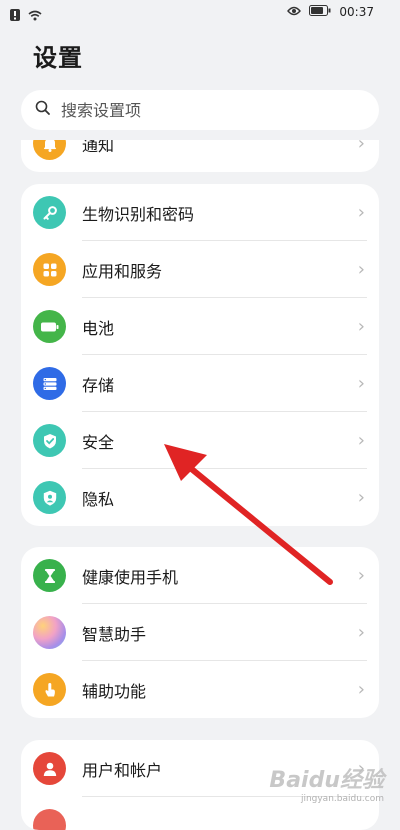 Image resolution: width=400 pixels, height=830 pixels. I want to click on settings-item-privacy: 隐私 ›, so click(200, 497).